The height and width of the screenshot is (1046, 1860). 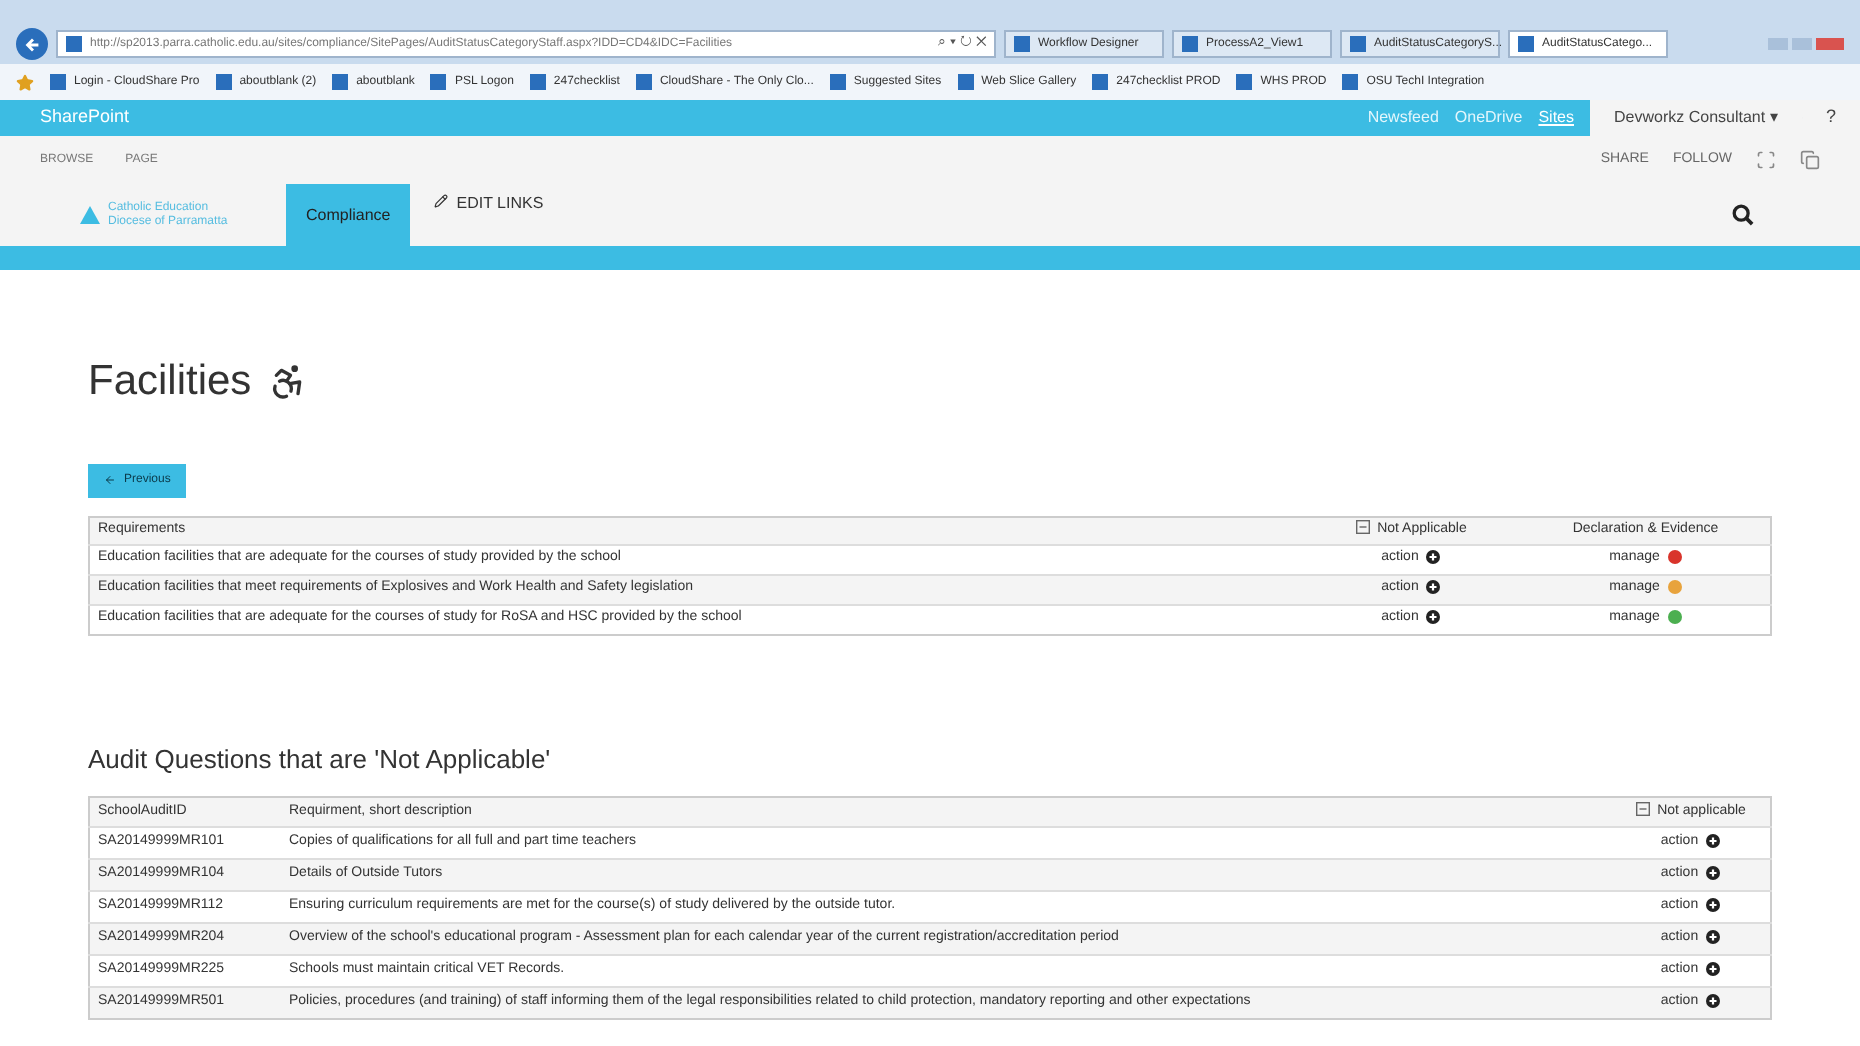 What do you see at coordinates (170, 382) in the screenshot?
I see `page-title: Facilities` at bounding box center [170, 382].